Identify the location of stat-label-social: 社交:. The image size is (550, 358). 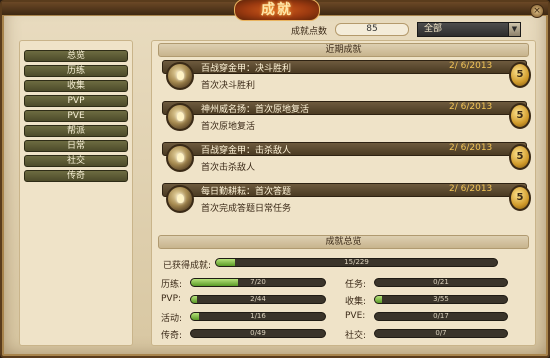
(356, 336).